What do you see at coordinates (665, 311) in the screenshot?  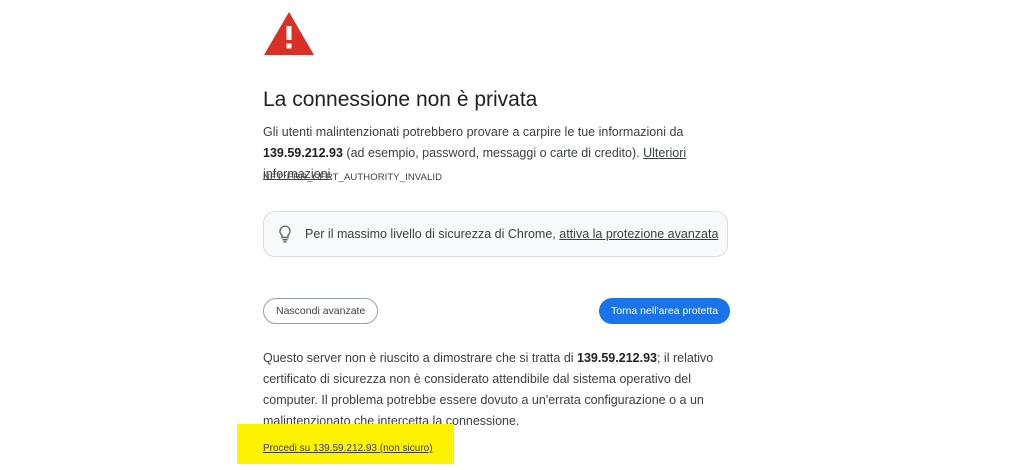 I see `back-to-safety-button: Torna nell'area protetta` at bounding box center [665, 311].